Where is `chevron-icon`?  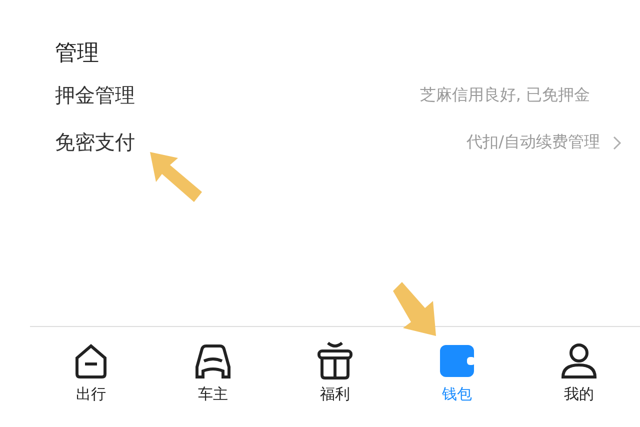 chevron-icon is located at coordinates (617, 142).